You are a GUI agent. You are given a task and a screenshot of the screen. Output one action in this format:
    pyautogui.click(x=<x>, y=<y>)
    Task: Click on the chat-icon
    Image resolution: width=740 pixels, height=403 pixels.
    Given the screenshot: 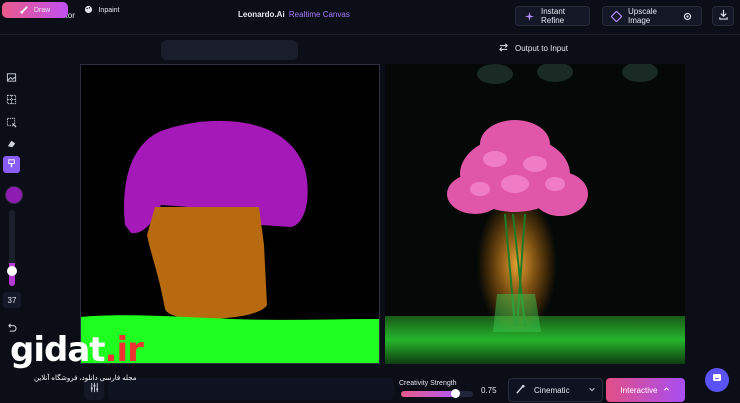 What is the action you would take?
    pyautogui.click(x=717, y=380)
    